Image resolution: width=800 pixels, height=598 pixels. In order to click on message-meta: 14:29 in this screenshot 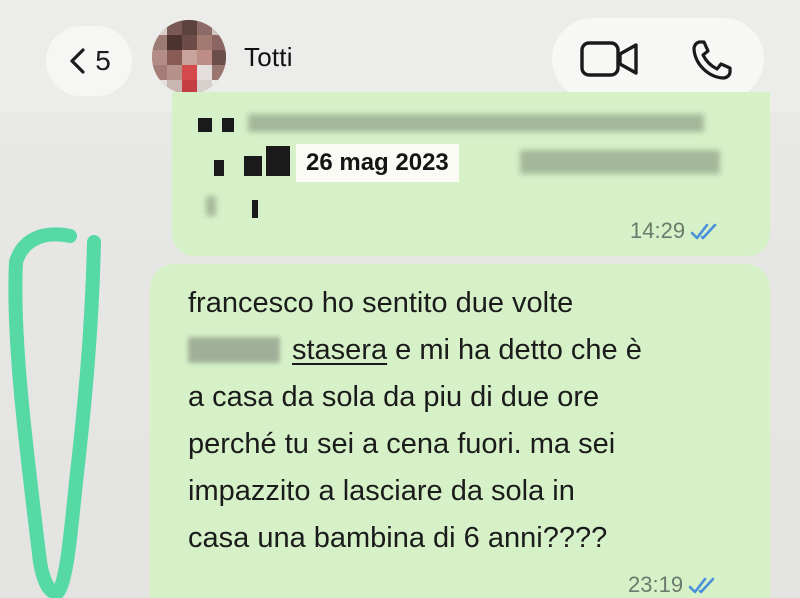, I will do `click(675, 231)`.